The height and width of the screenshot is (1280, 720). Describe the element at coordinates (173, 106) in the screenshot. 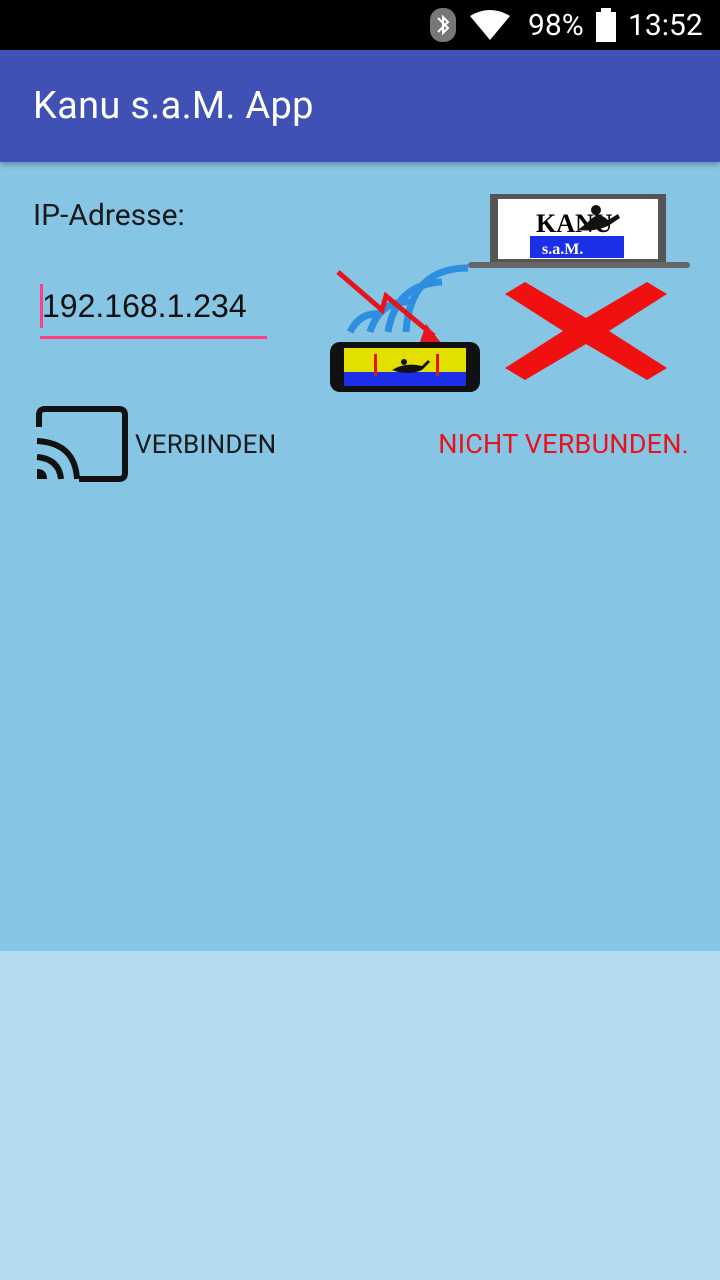

I see `app-title: Kanu s.a.M. App` at that location.